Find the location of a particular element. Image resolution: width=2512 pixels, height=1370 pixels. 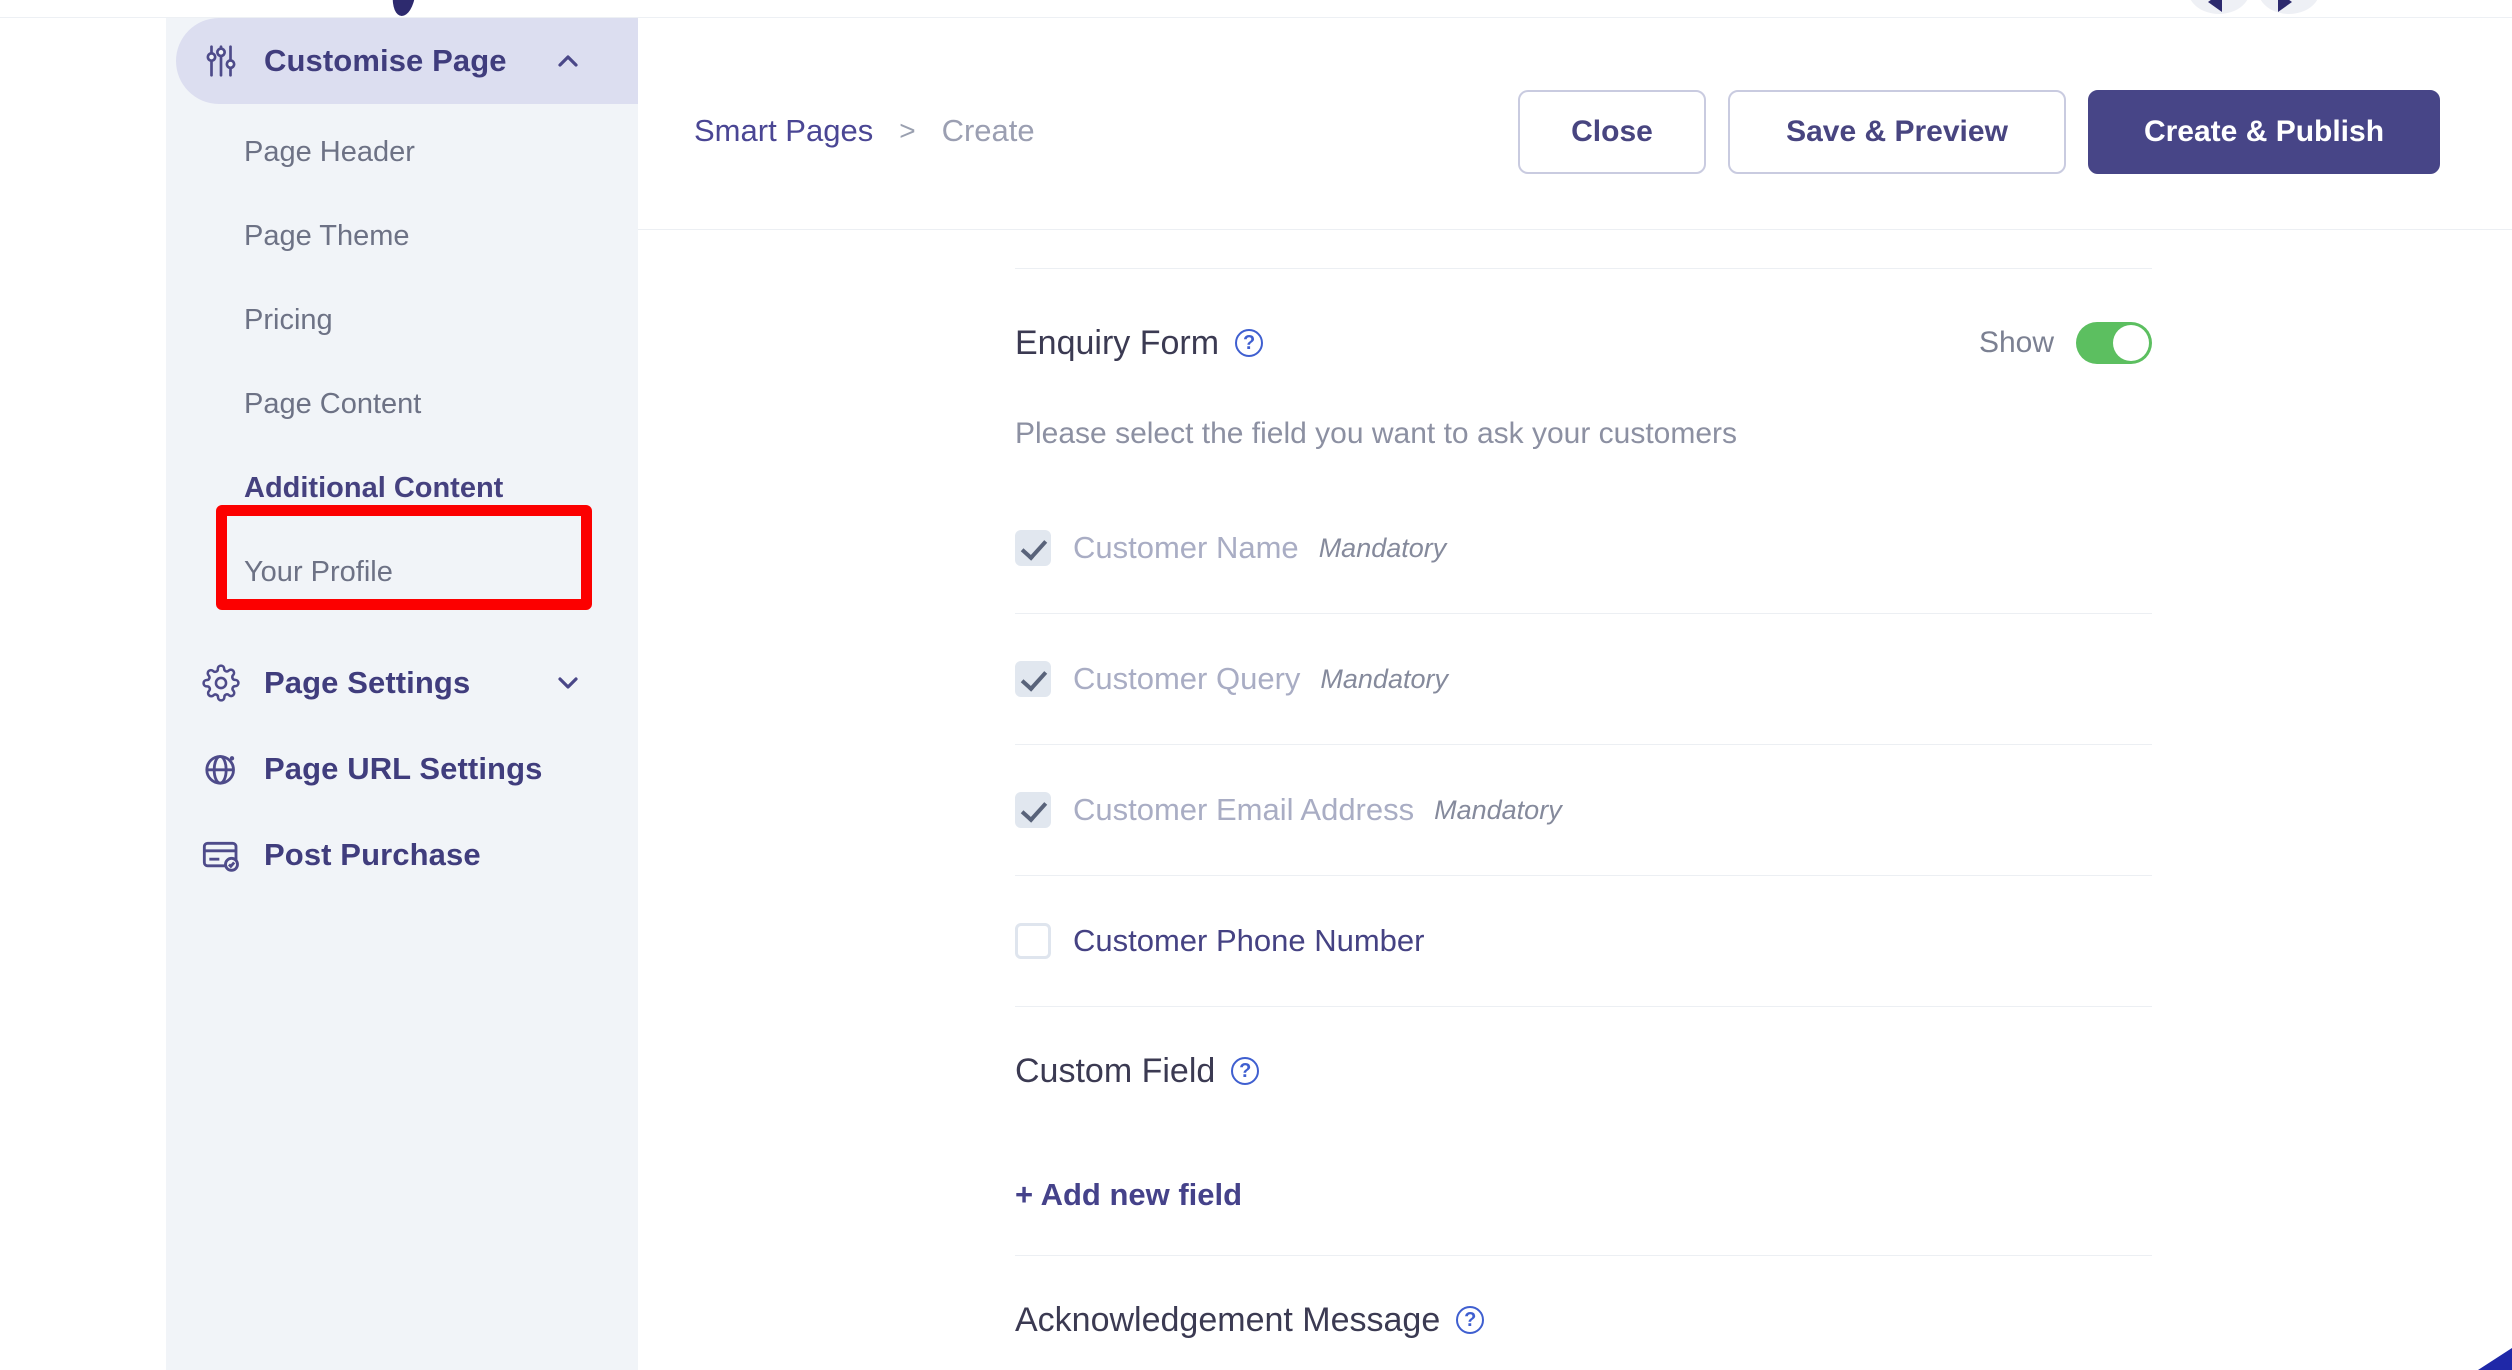

checkbox-customer-phone-number is located at coordinates (1033, 941).